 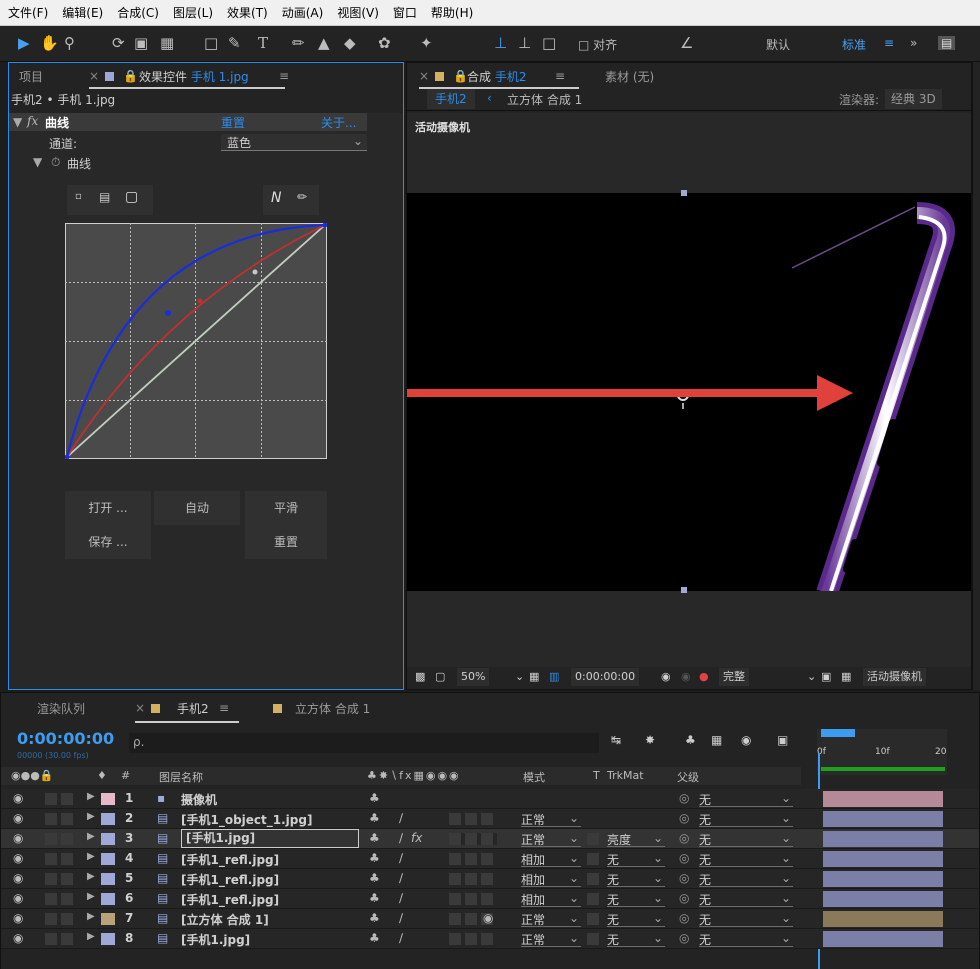 I want to click on text-tool-icon: T, so click(x=263, y=43).